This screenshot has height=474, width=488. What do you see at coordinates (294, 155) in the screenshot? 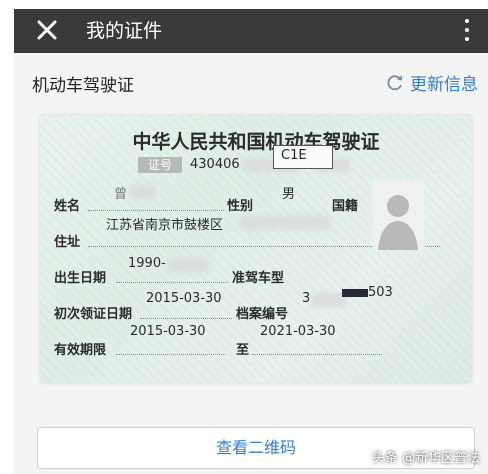
I see `class-value: C1E` at bounding box center [294, 155].